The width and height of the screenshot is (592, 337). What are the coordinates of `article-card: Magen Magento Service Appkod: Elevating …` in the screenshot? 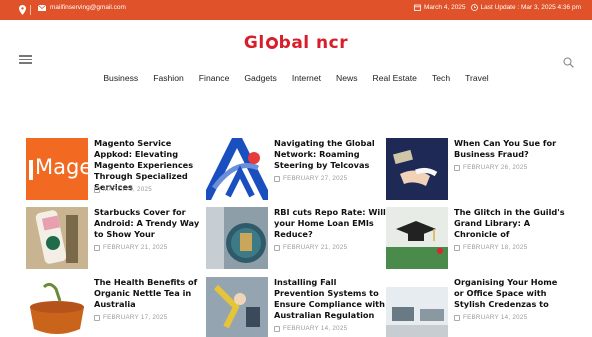 It's located at (116, 170).